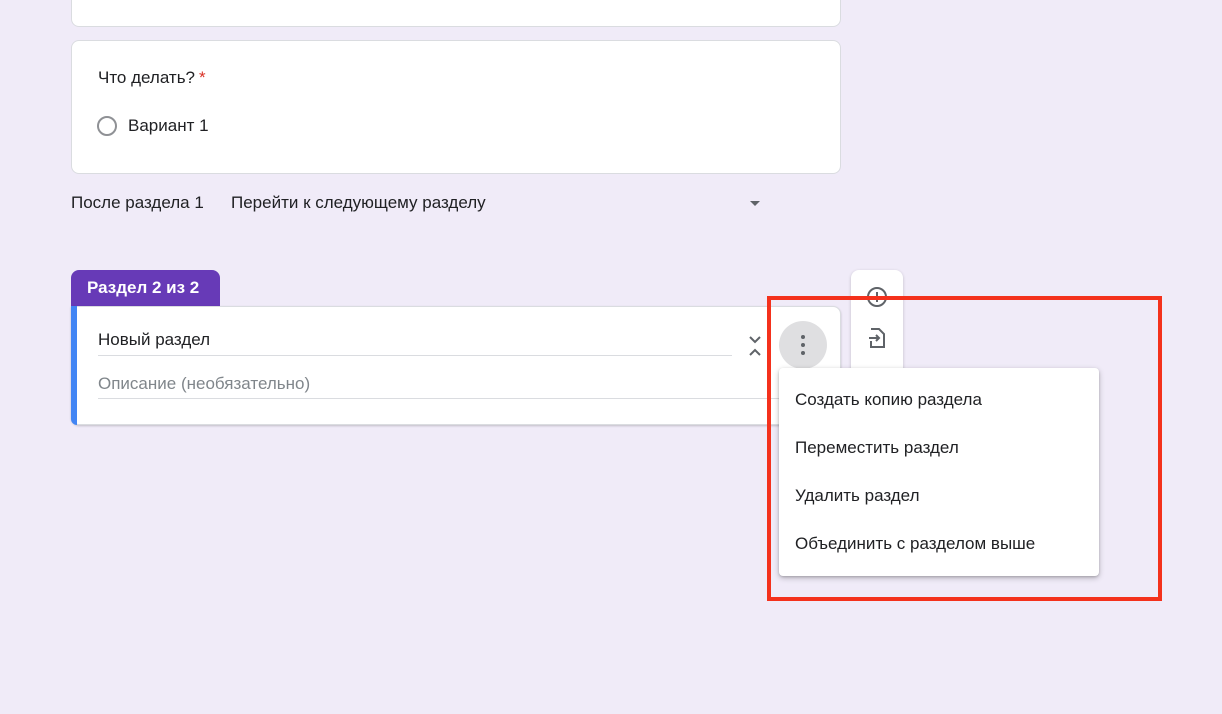 This screenshot has width=1222, height=714. I want to click on section-header-card: Новый раздел Описание (необязательно), so click(456, 365).